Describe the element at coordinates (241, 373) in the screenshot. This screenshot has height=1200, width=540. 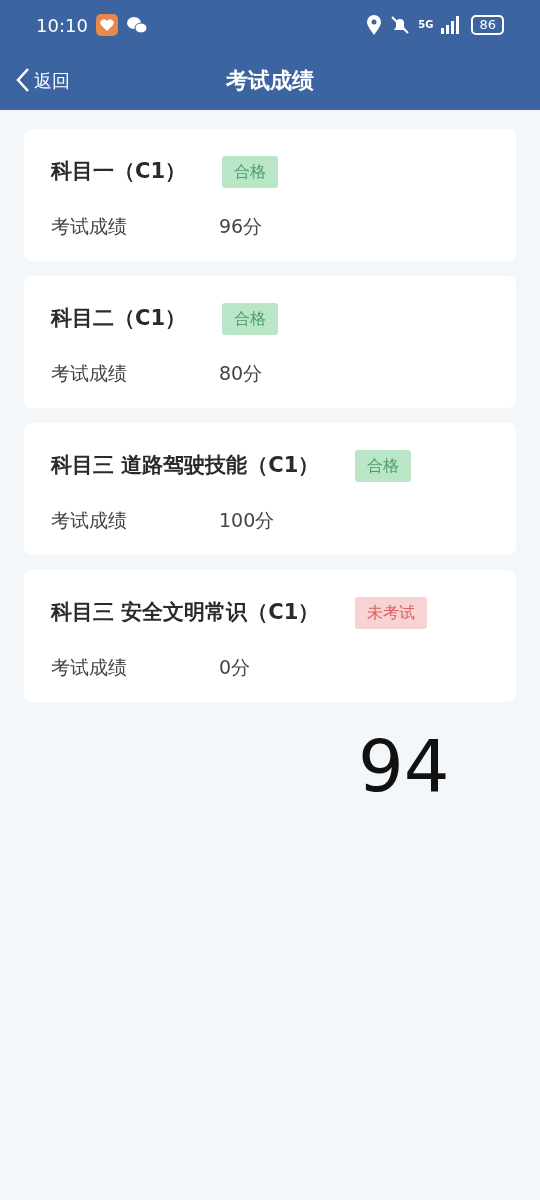
I see `score-value: 80分` at that location.